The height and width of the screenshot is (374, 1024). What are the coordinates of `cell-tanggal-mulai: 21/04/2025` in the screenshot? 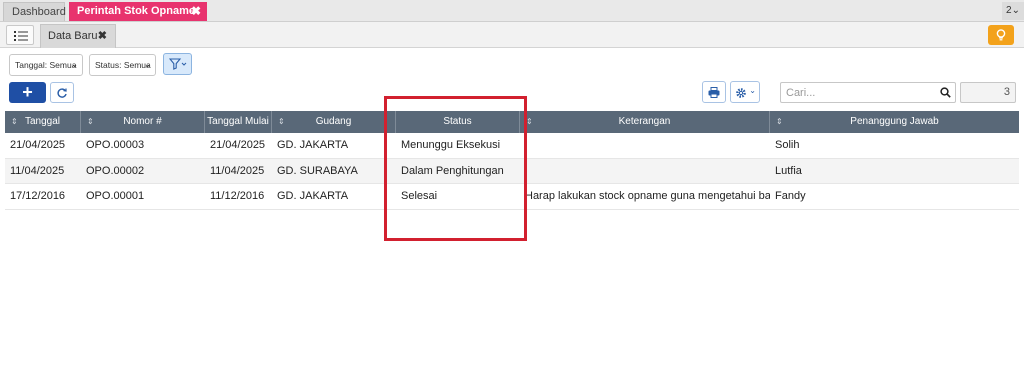 It's located at (238, 145).